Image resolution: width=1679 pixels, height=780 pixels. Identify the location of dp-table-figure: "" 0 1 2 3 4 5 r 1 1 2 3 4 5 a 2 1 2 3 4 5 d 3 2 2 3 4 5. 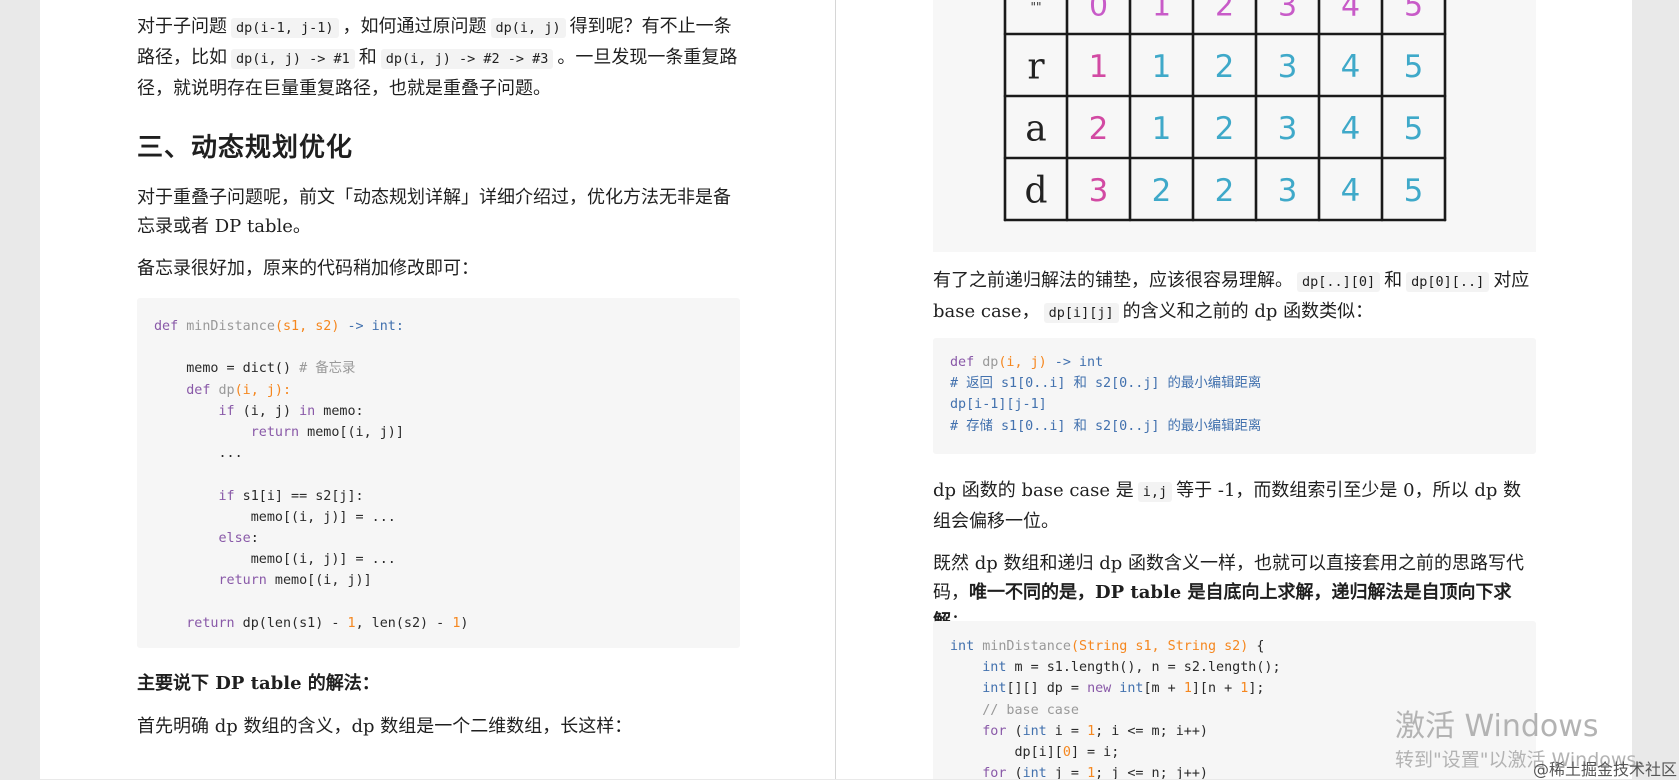
(1234, 126).